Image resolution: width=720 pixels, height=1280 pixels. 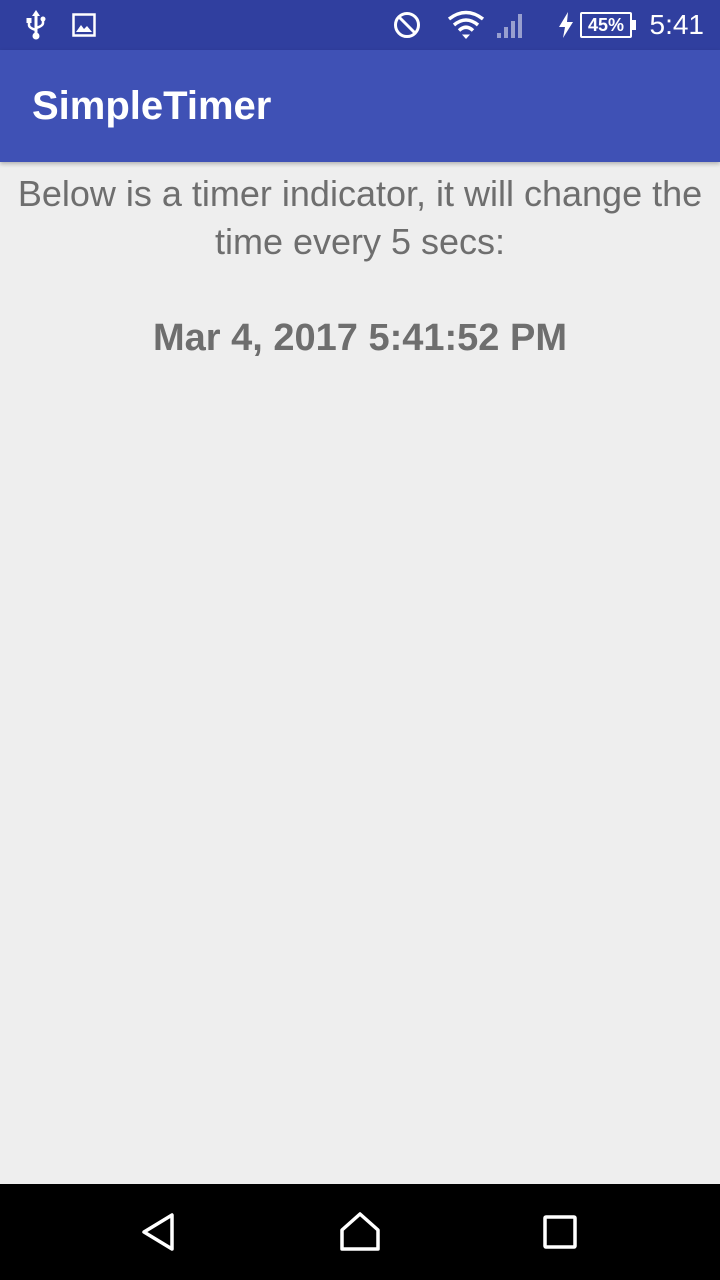 What do you see at coordinates (359, 338) in the screenshot?
I see `timer-value: Mar 4, 2017 5:41:52 PM` at bounding box center [359, 338].